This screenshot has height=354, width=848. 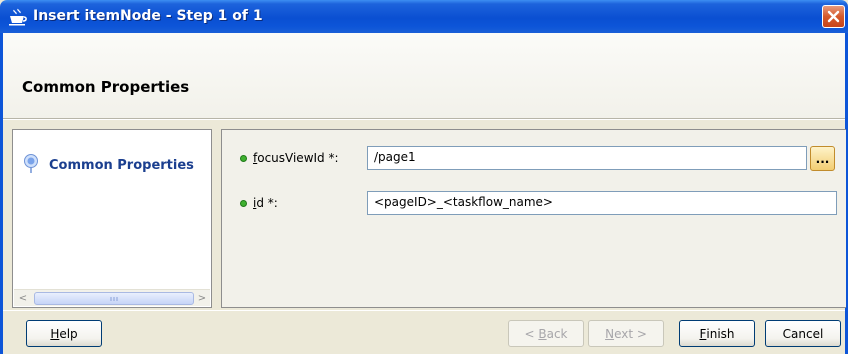 What do you see at coordinates (424, 119) in the screenshot?
I see `header-divider` at bounding box center [424, 119].